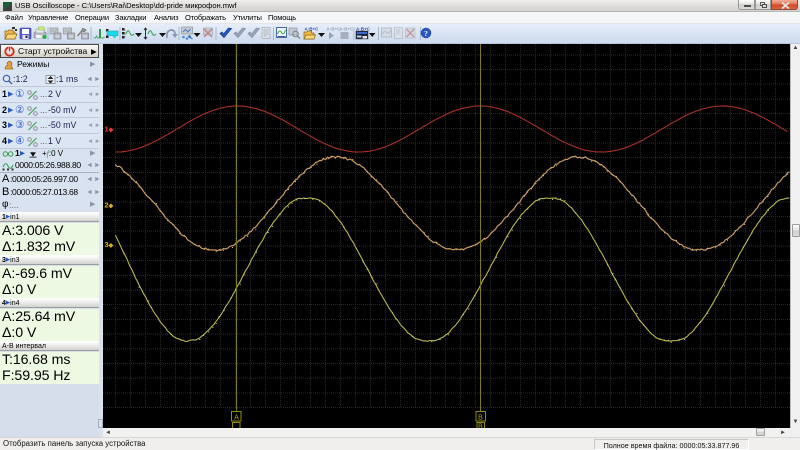 This screenshot has height=450, width=800. What do you see at coordinates (347, 29) in the screenshot?
I see `svg-text: A·B+C` at bounding box center [347, 29].